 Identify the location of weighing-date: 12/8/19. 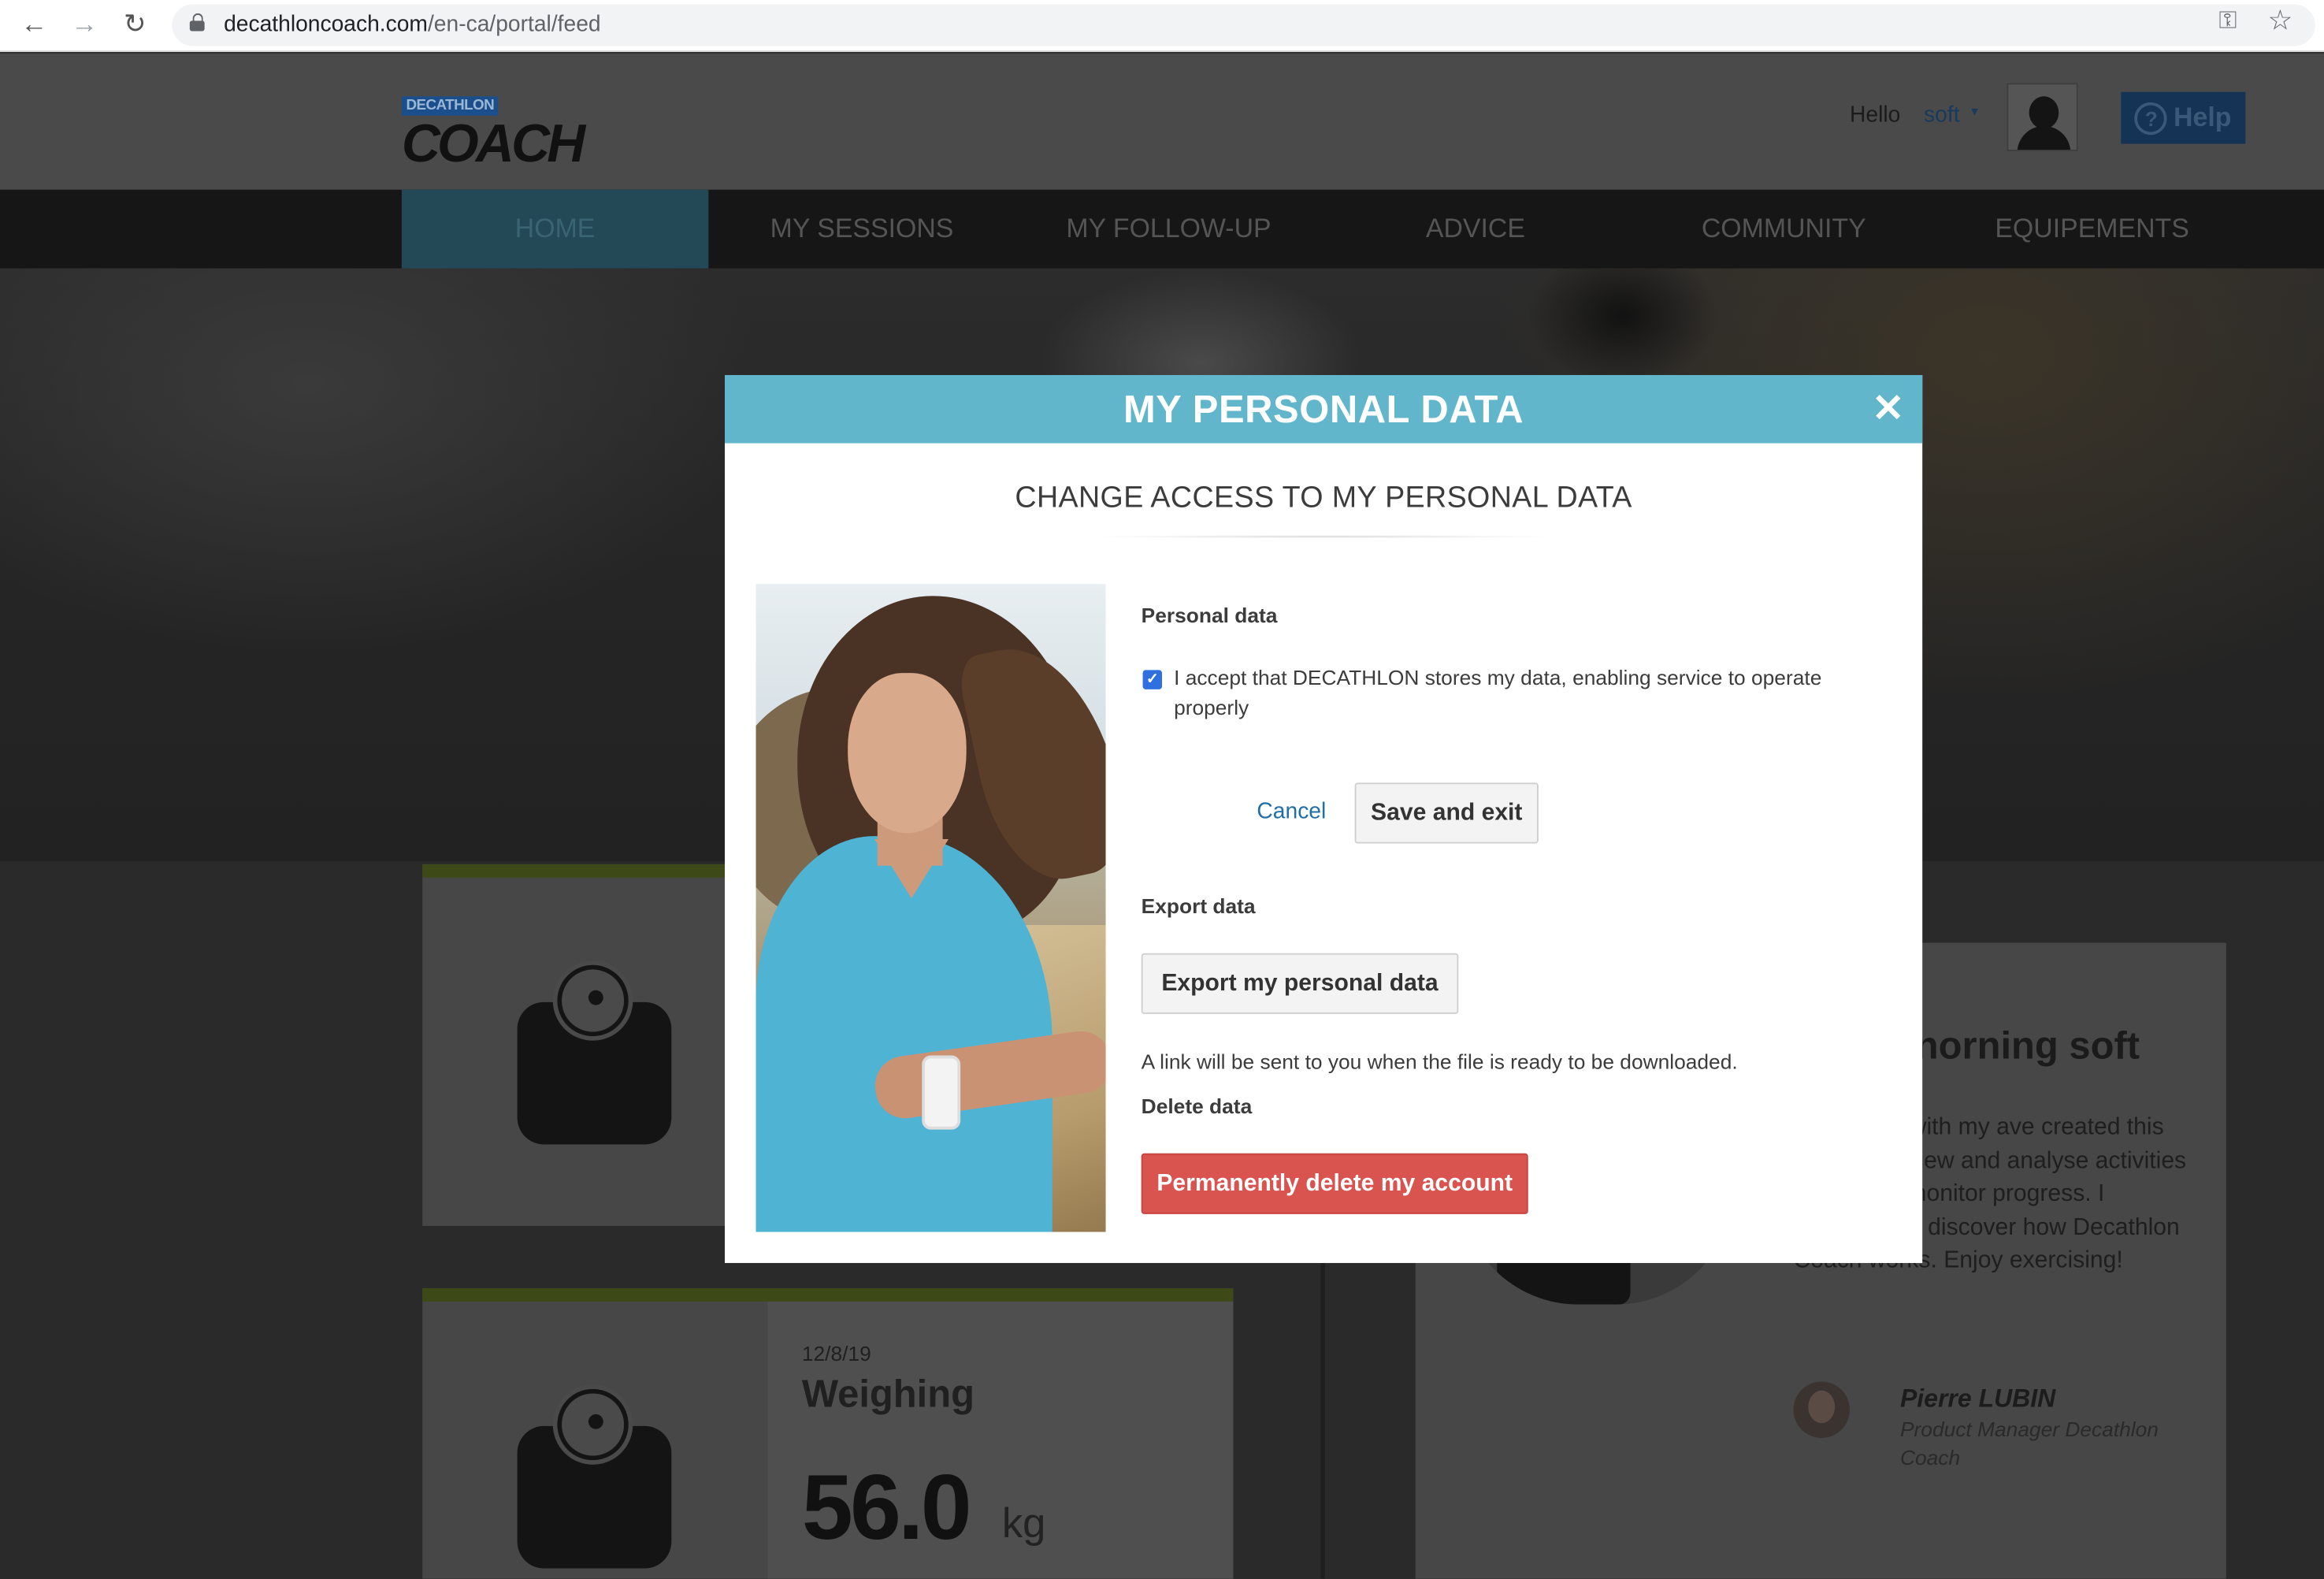
(836, 1353).